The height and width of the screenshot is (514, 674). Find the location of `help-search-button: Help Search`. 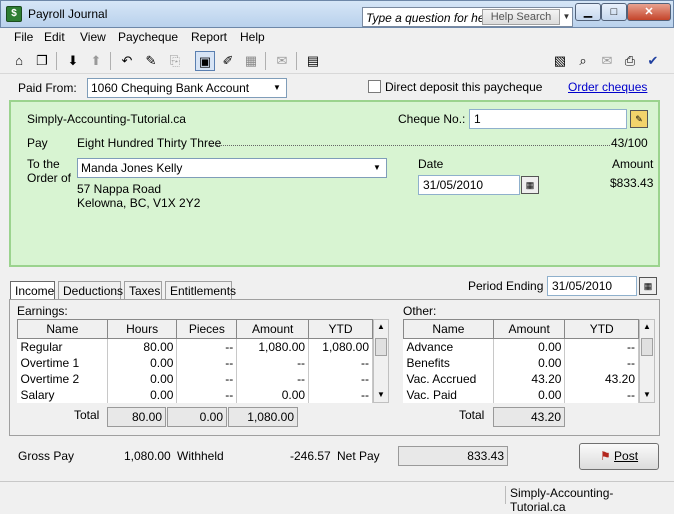

help-search-button: Help Search is located at coordinates (521, 17).